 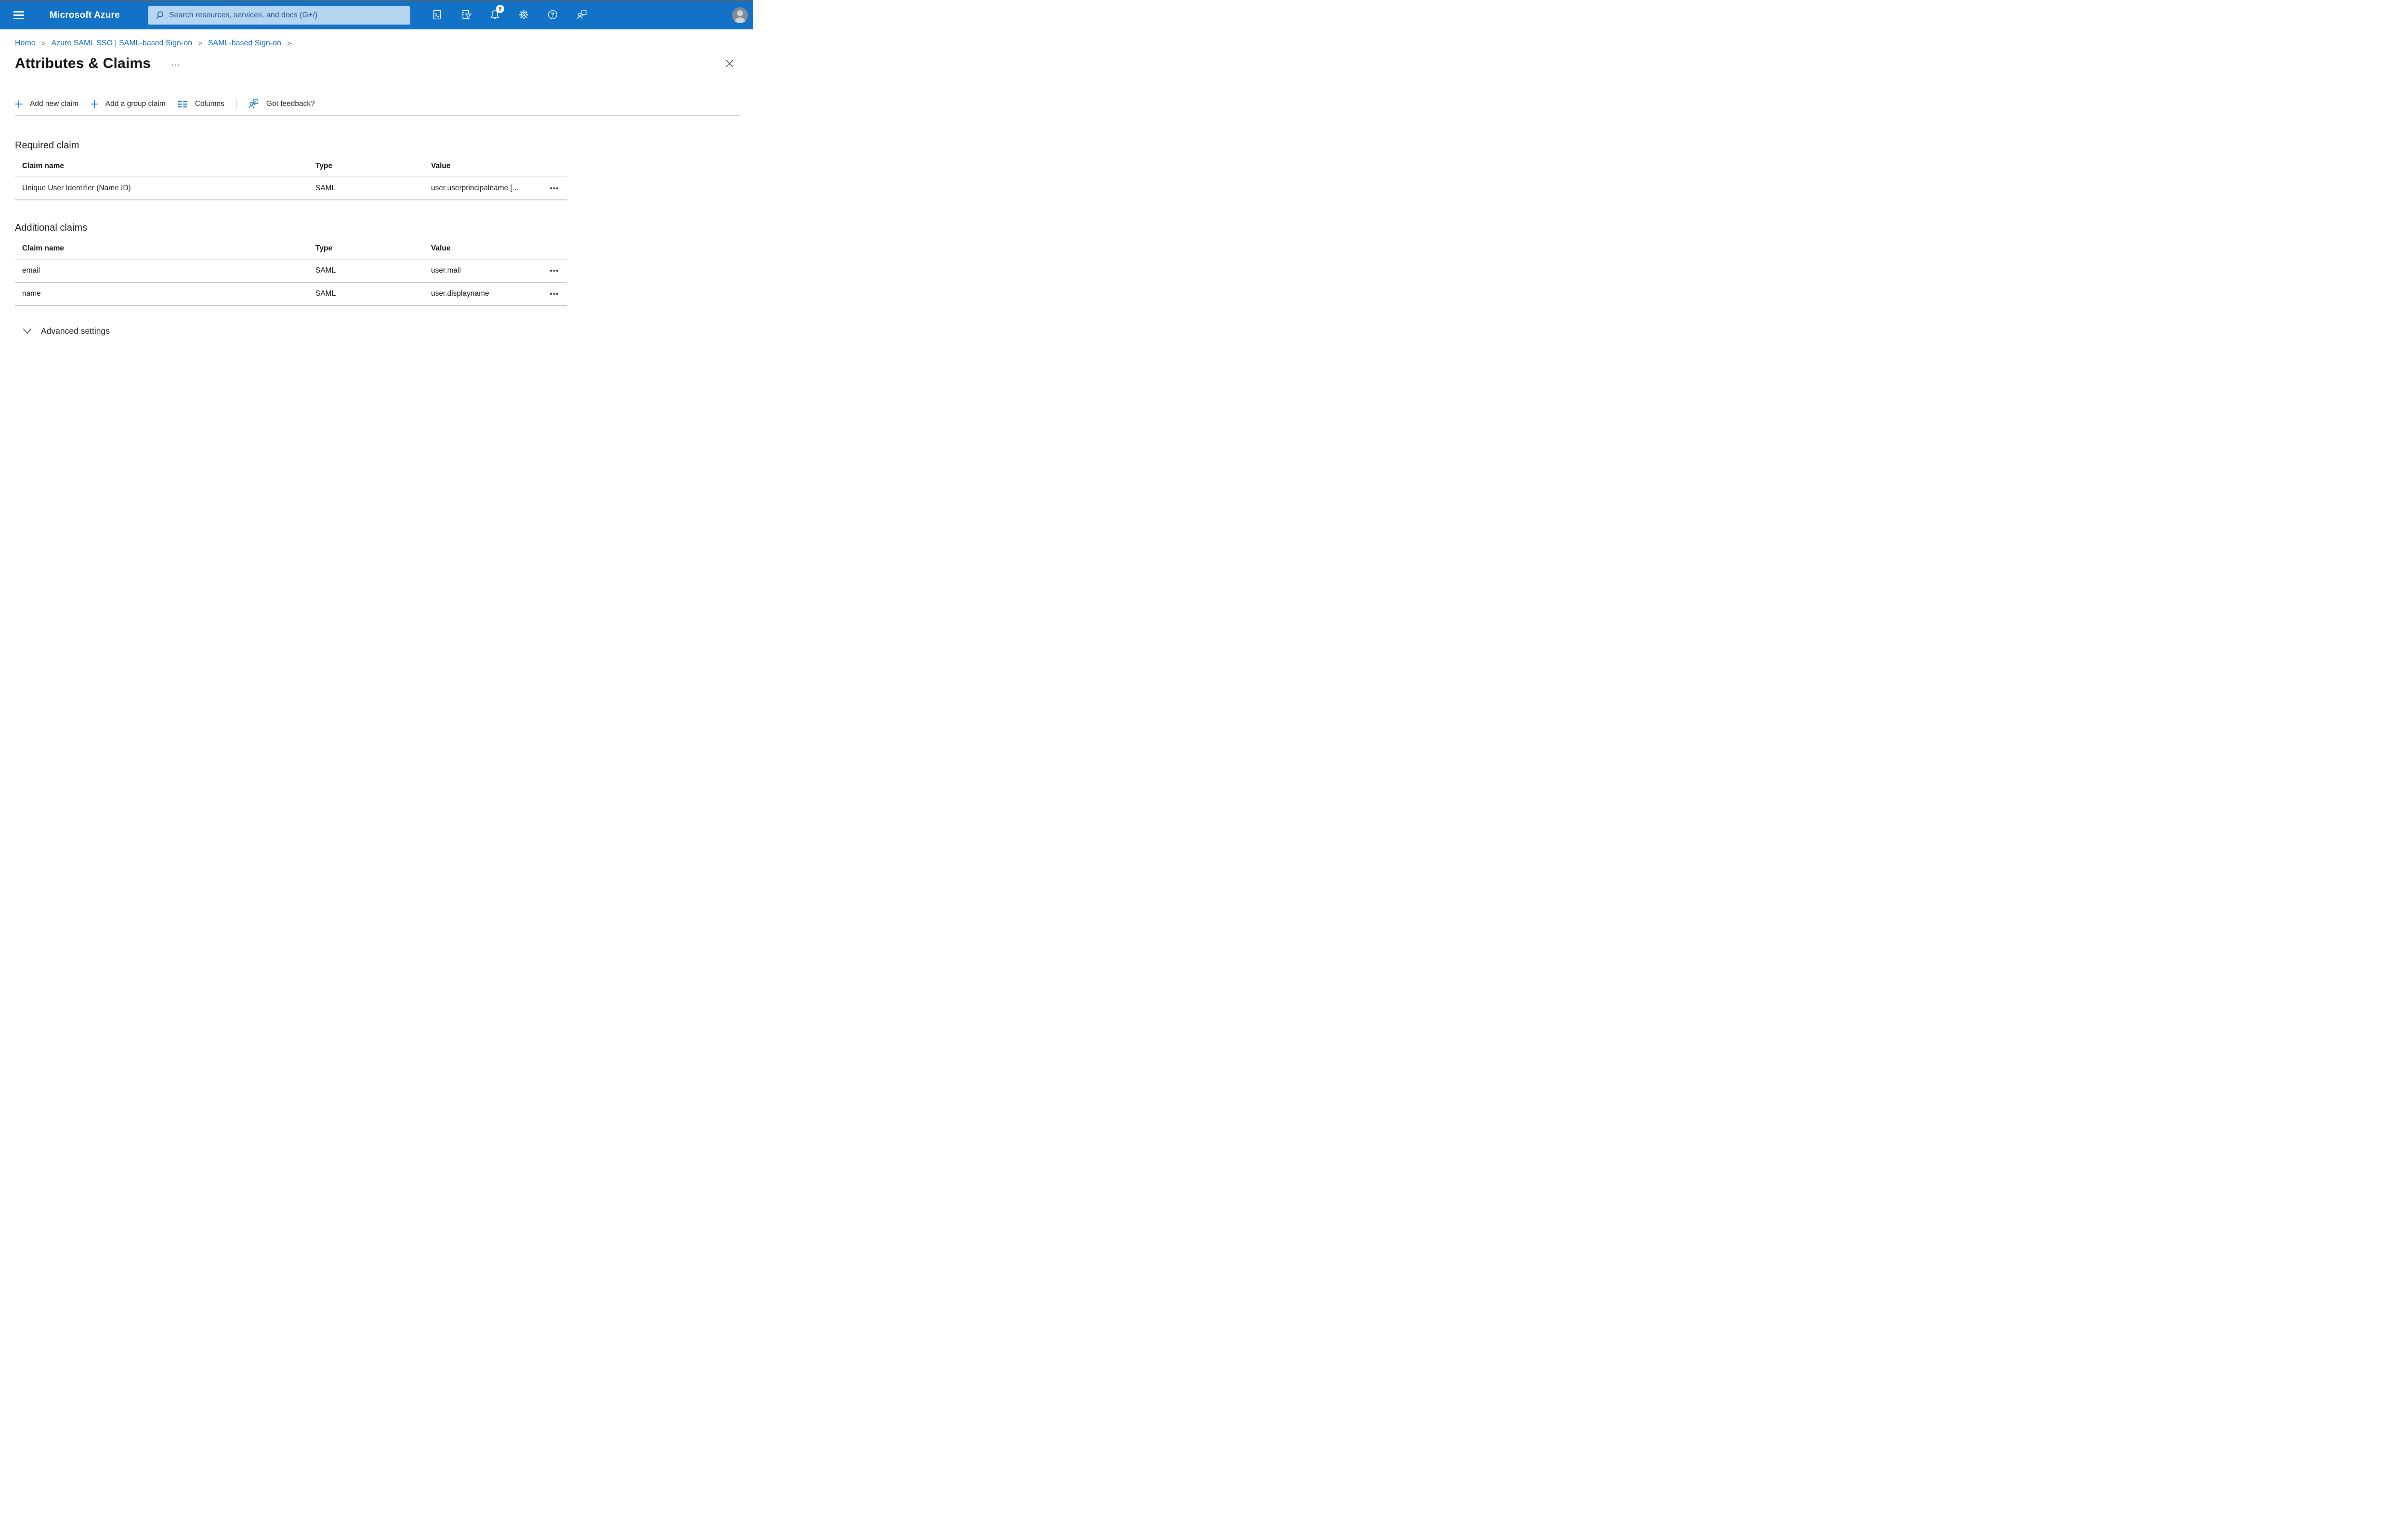 What do you see at coordinates (128, 104) in the screenshot?
I see `add-group-claim-button: Add a group claim` at bounding box center [128, 104].